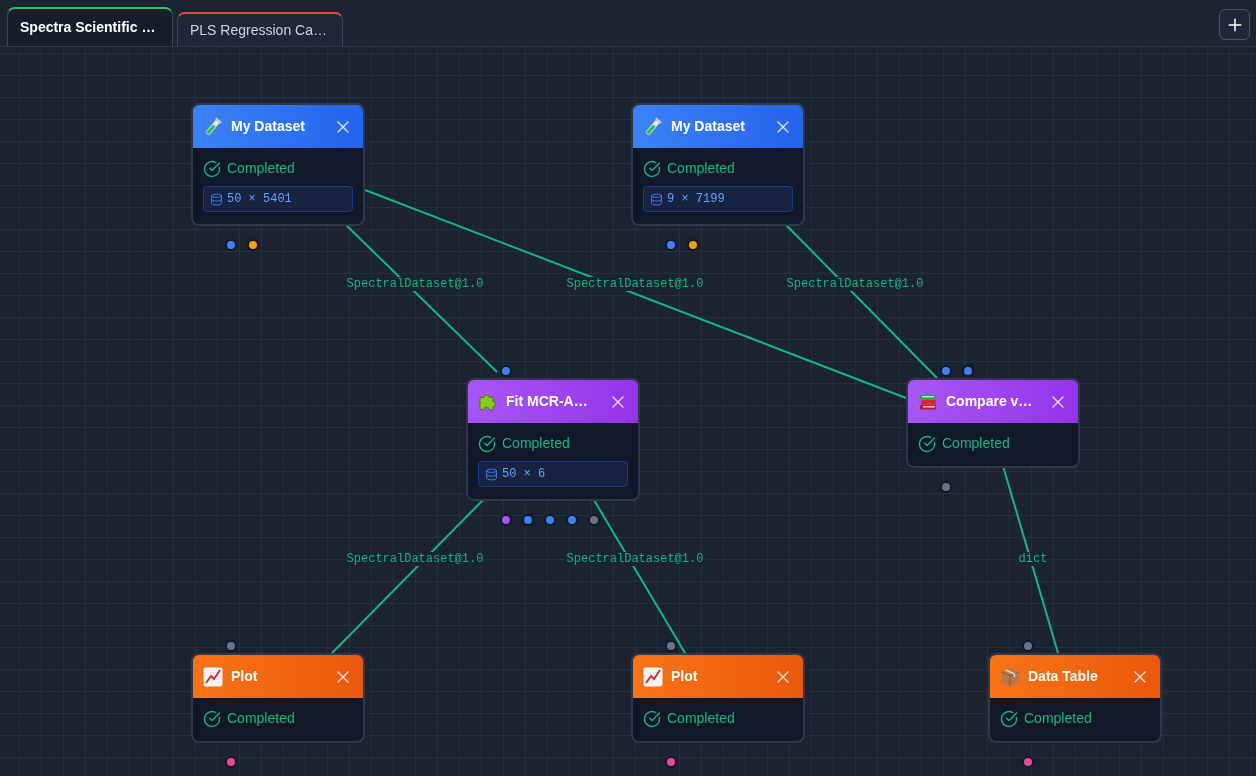 The width and height of the screenshot is (1256, 776). I want to click on package-box-icon, so click(1010, 676).